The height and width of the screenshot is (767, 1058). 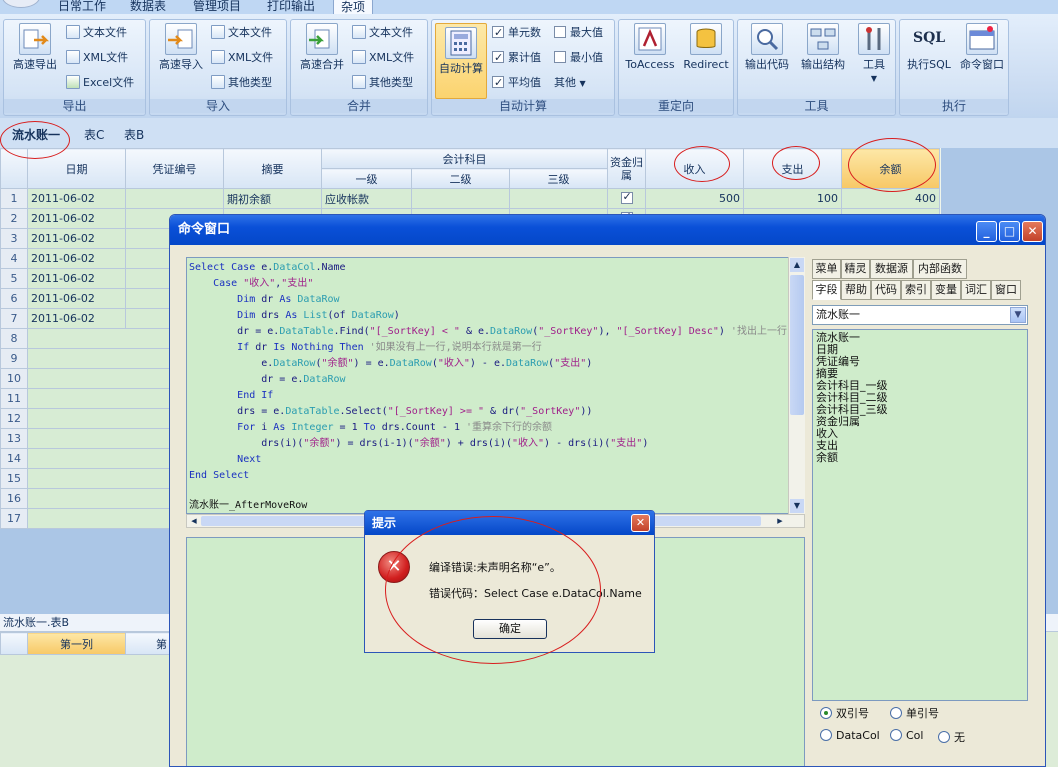 I want to click on output-code-button: 输出代码, so click(x=767, y=47).